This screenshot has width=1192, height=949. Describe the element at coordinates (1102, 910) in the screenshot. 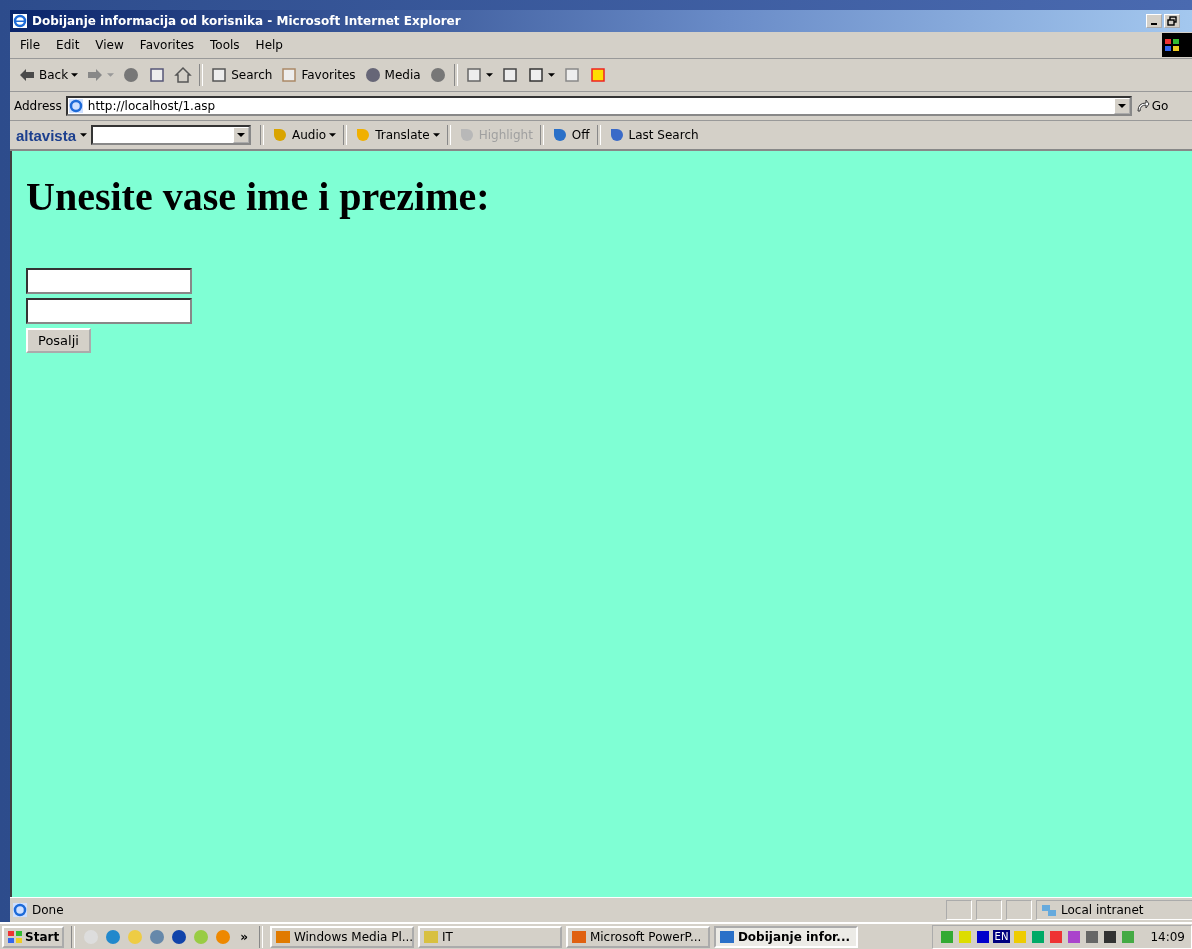

I see `zone-label: Local intranet` at that location.